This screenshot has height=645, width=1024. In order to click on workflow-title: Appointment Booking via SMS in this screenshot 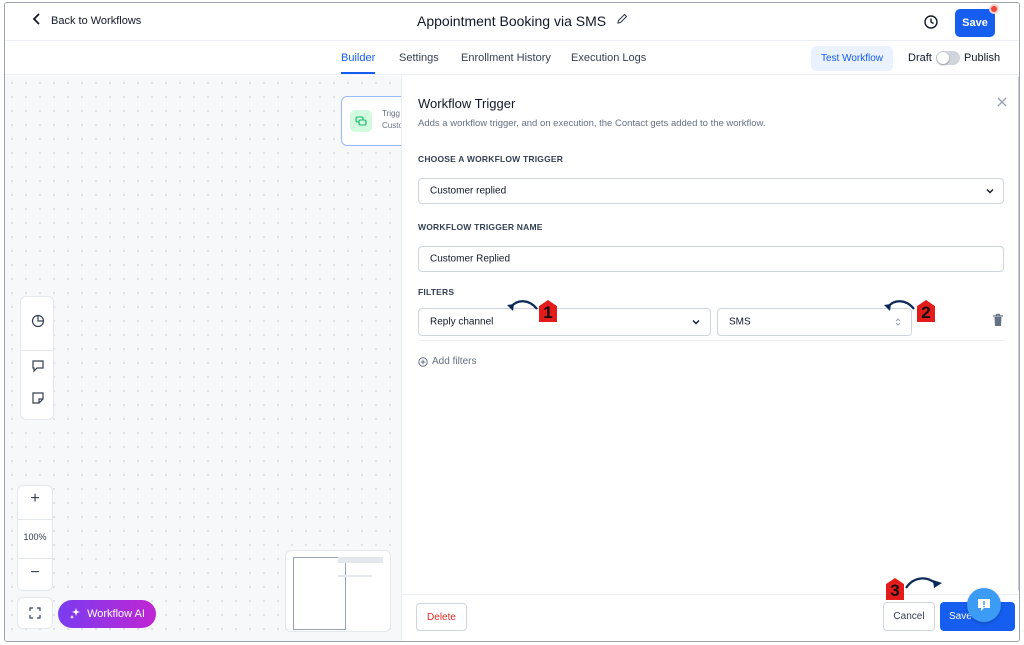, I will do `click(512, 21)`.